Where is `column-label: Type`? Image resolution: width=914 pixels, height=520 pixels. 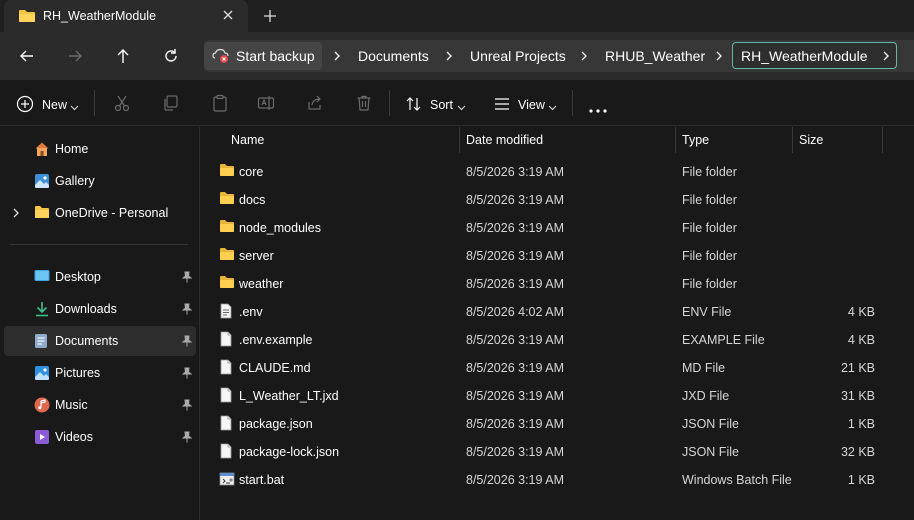 column-label: Type is located at coordinates (696, 140).